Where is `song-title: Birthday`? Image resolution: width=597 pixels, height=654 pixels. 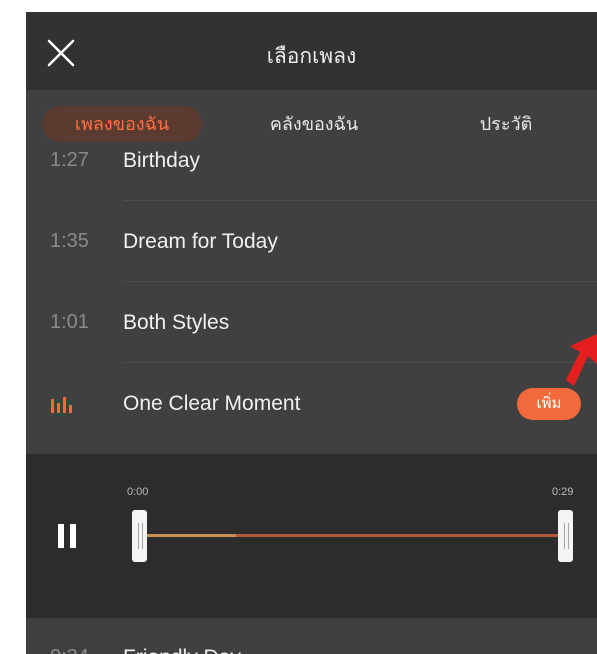
song-title: Birthday is located at coordinates (162, 160).